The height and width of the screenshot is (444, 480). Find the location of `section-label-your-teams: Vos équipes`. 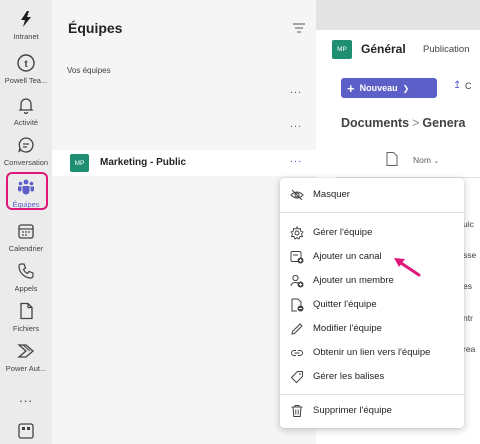

section-label-your-teams: Vos équipes is located at coordinates (89, 70).